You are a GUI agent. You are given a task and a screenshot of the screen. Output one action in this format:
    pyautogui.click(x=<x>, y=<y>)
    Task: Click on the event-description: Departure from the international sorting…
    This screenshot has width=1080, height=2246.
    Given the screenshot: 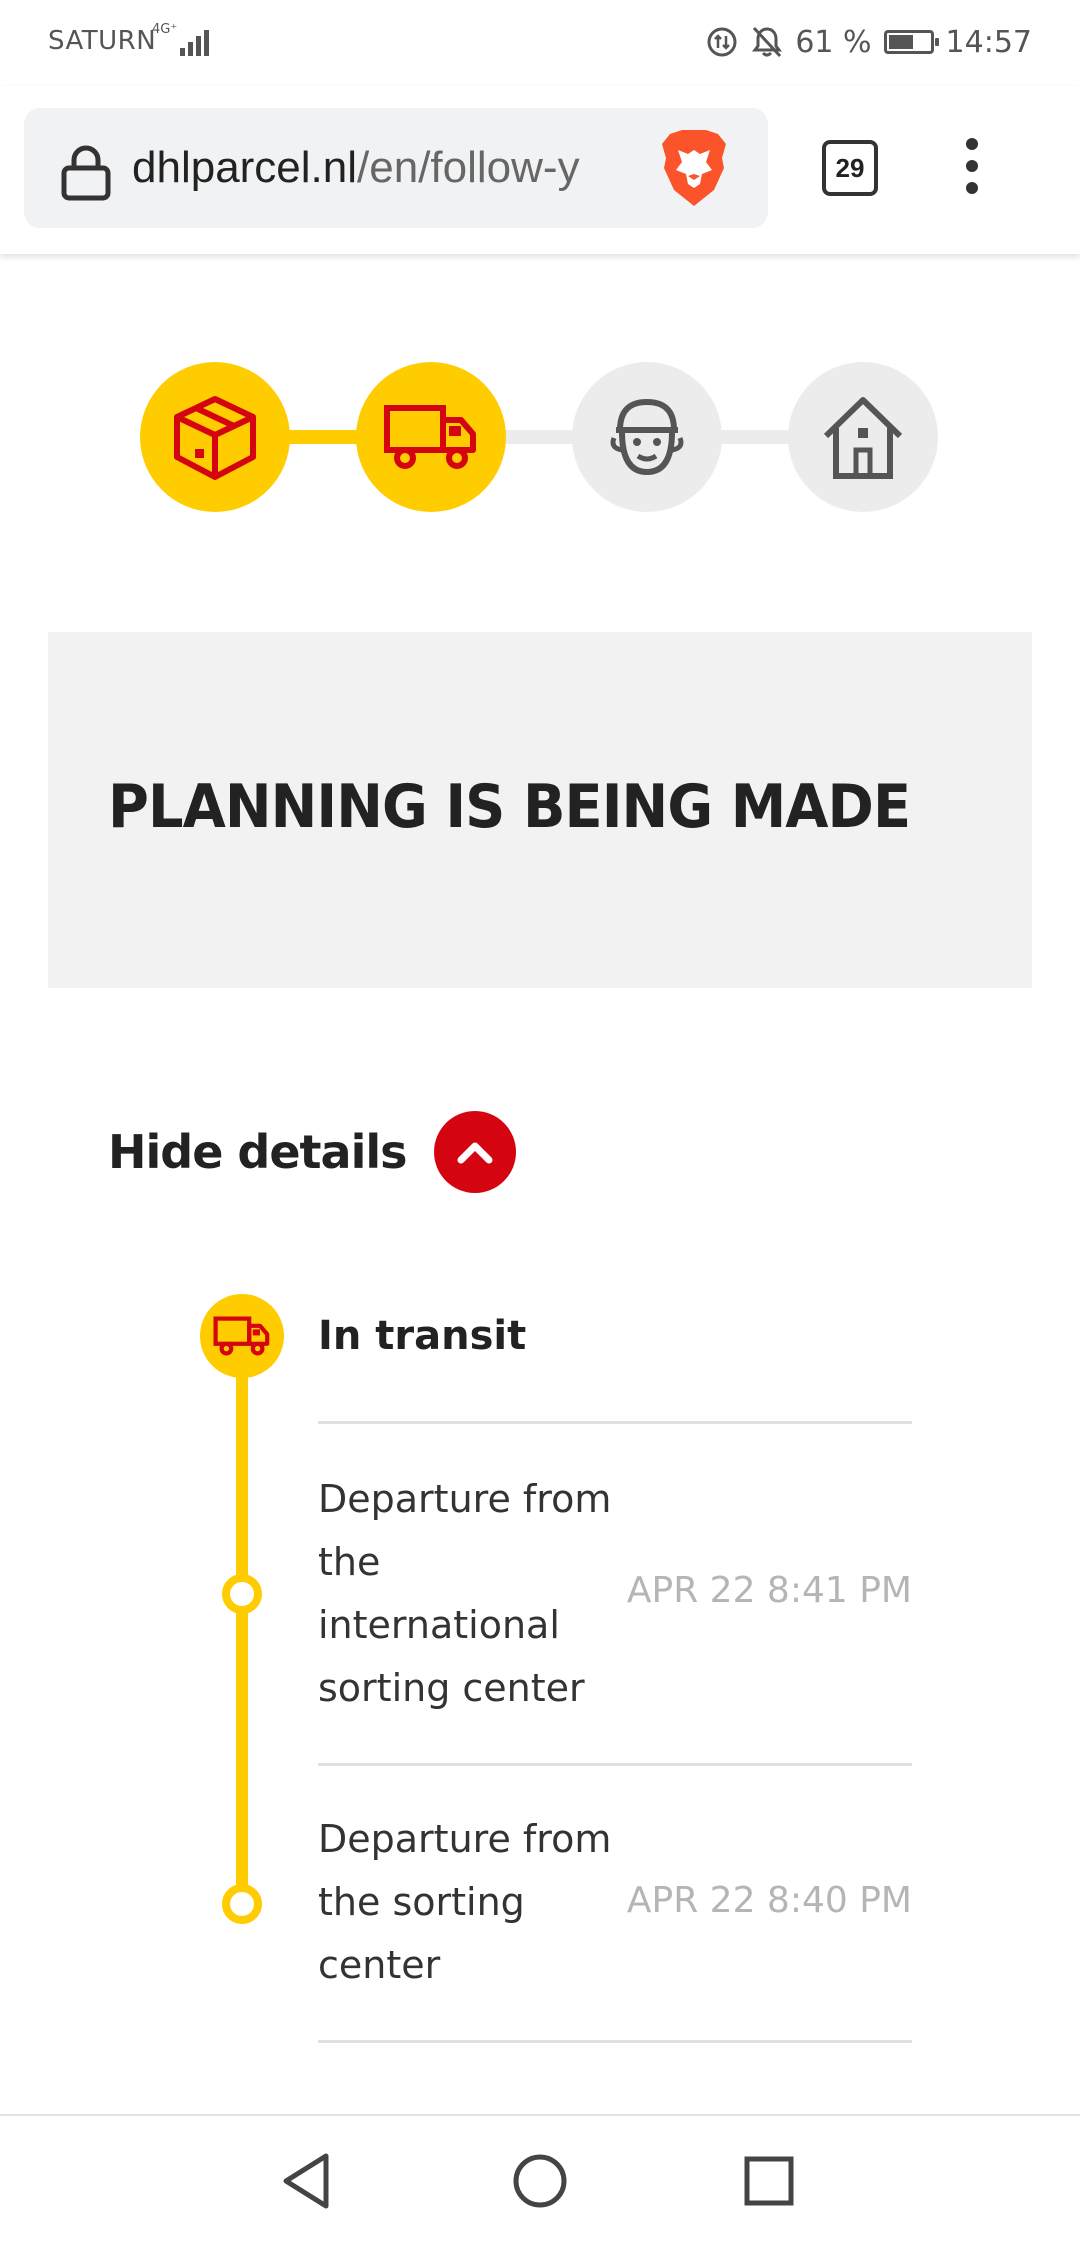 What is the action you would take?
    pyautogui.click(x=465, y=1593)
    